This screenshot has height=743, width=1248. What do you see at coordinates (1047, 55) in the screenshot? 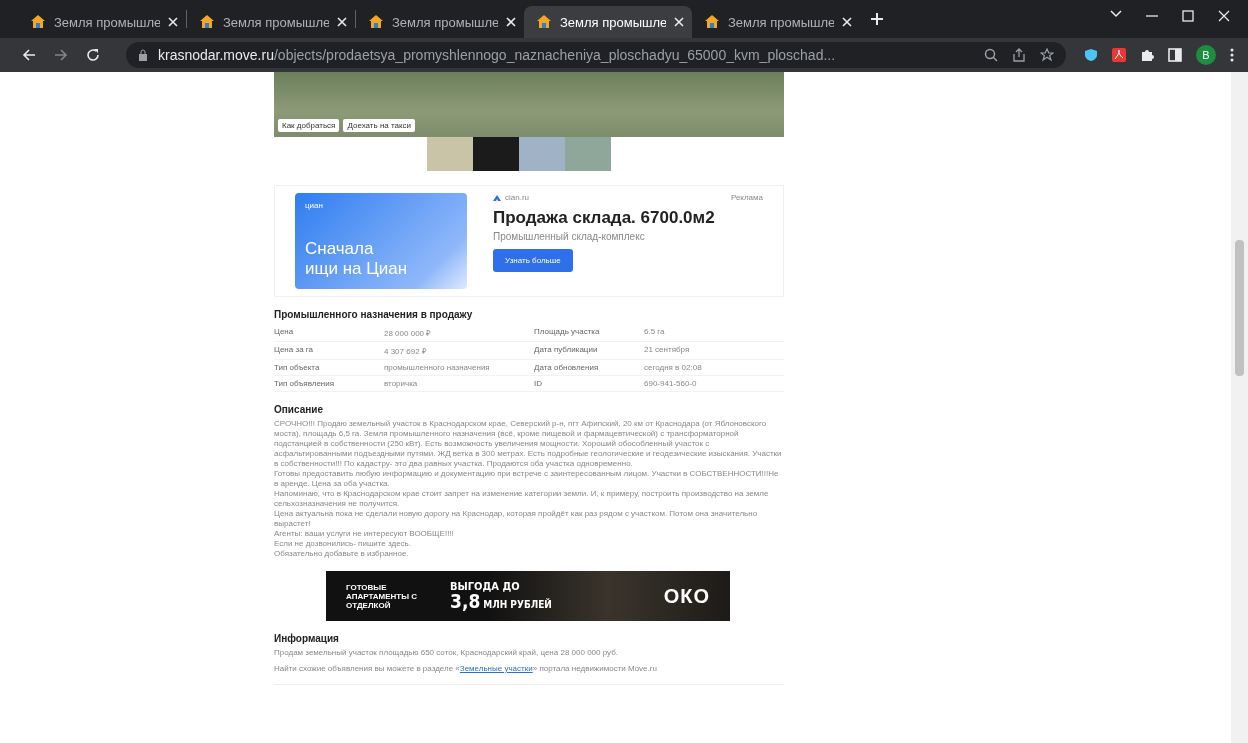
I see `star-icon` at bounding box center [1047, 55].